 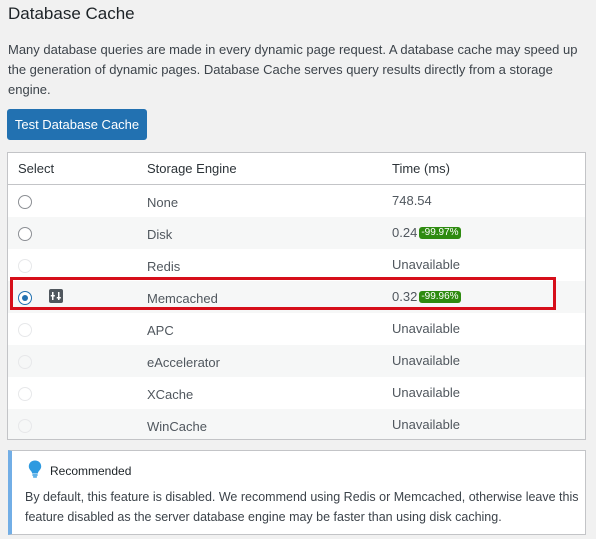 I want to click on time-value: 748.54, so click(x=412, y=200).